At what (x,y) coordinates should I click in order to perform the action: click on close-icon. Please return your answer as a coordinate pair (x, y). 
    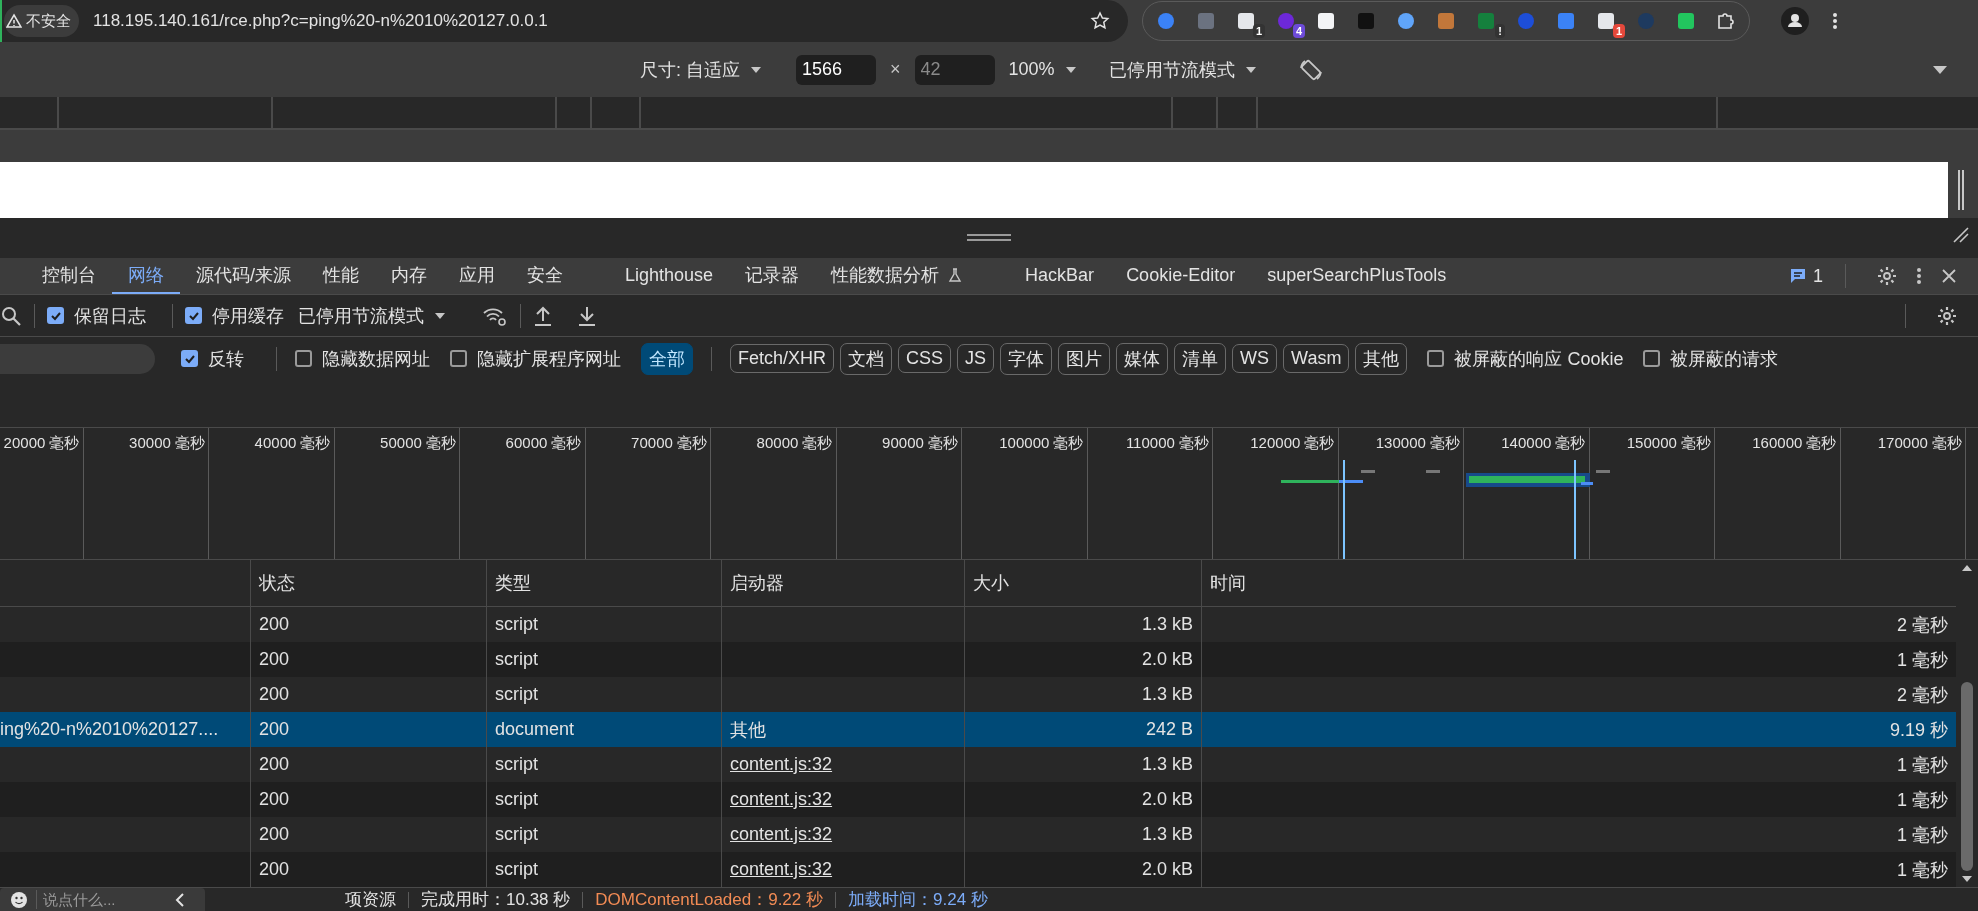
    Looking at the image, I should click on (1949, 276).